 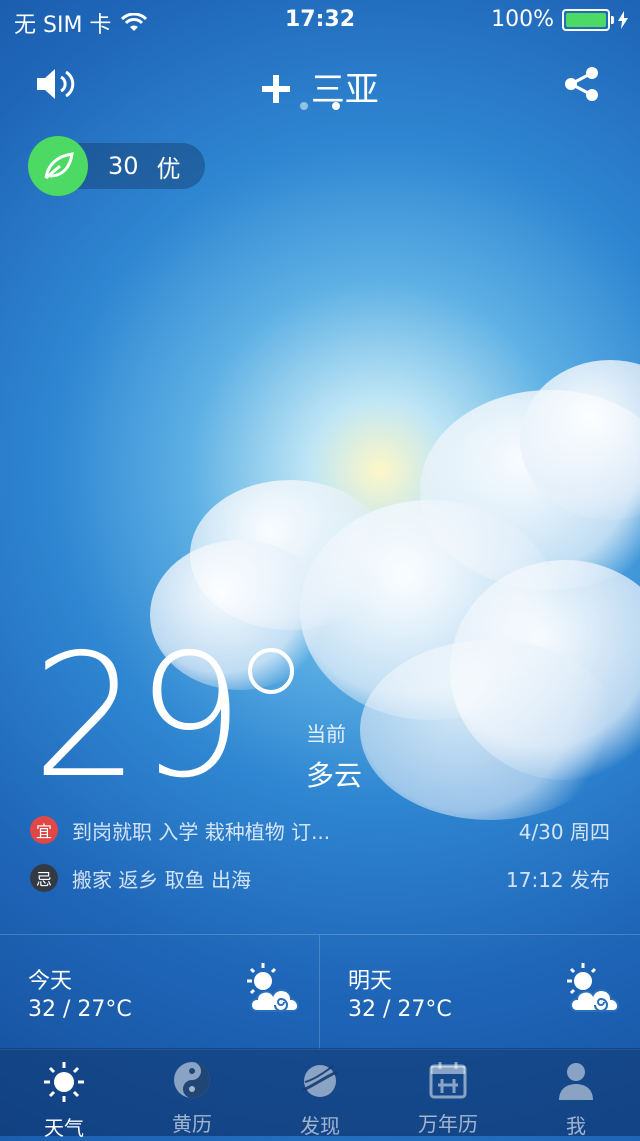 I want to click on calendar-icon, so click(x=448, y=1080).